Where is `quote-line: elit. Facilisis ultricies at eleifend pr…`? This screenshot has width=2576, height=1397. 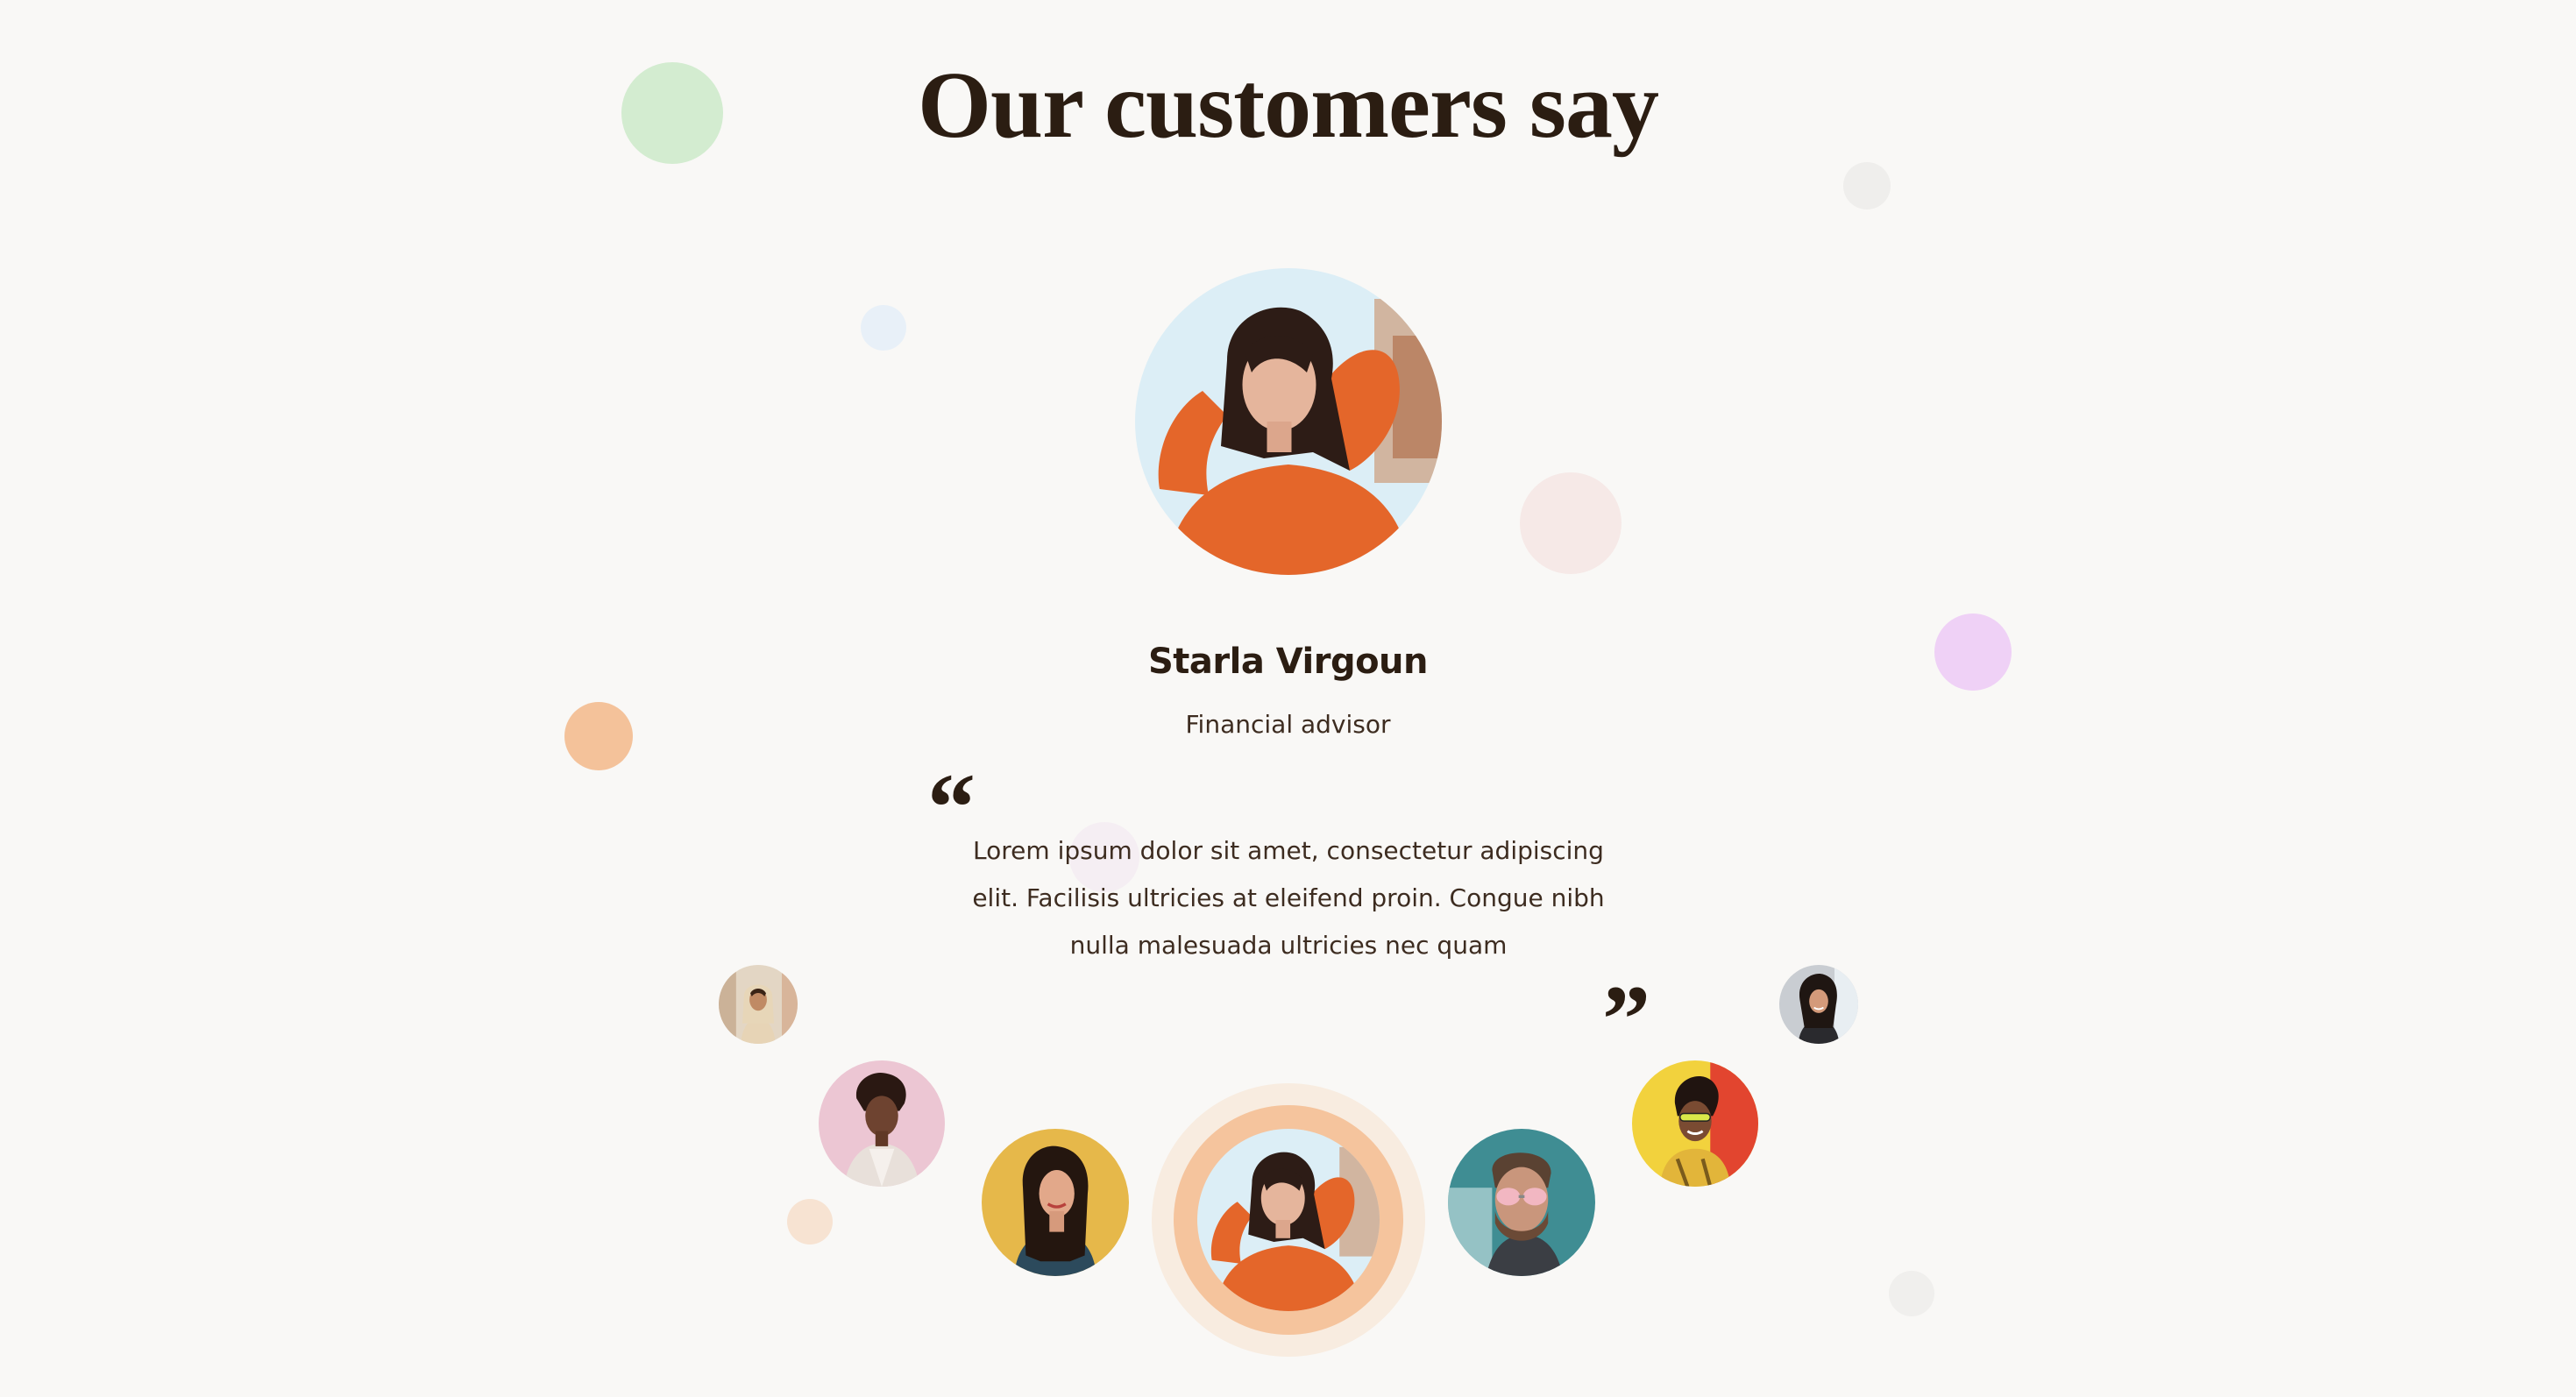
quote-line: elit. Facilisis ultricies at eleifend pr… is located at coordinates (1289, 898).